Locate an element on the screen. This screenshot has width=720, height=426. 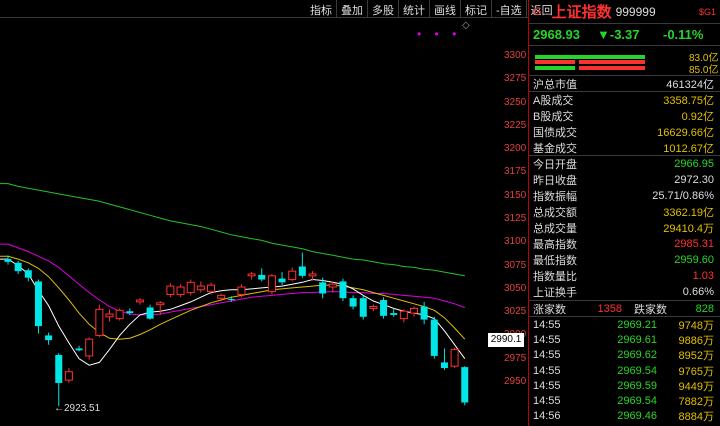
tick-row: 14:55 2969.62 8952万 is located at coordinates (624, 355).